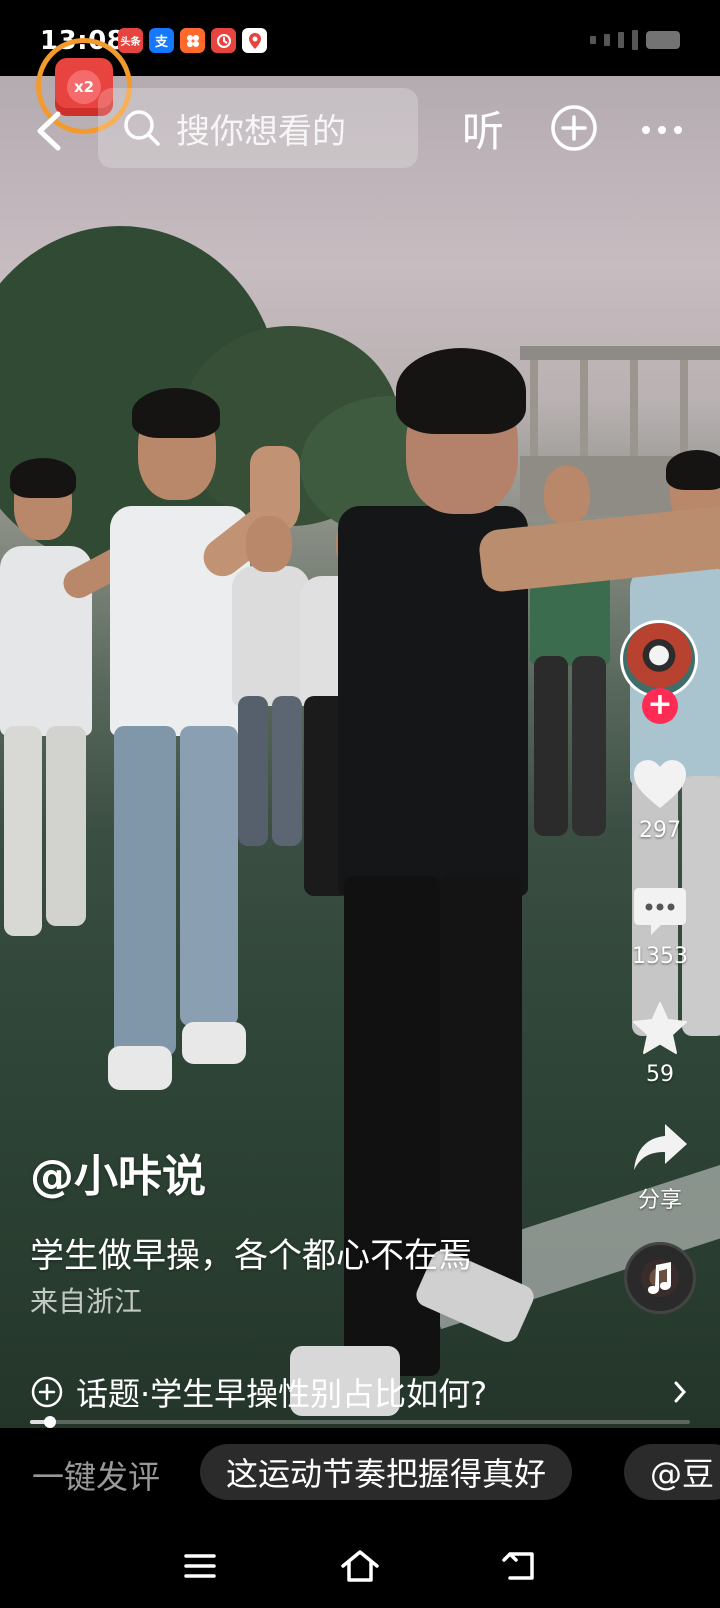  What do you see at coordinates (161, 40) in the screenshot?
I see `alipay-icon: 支` at bounding box center [161, 40].